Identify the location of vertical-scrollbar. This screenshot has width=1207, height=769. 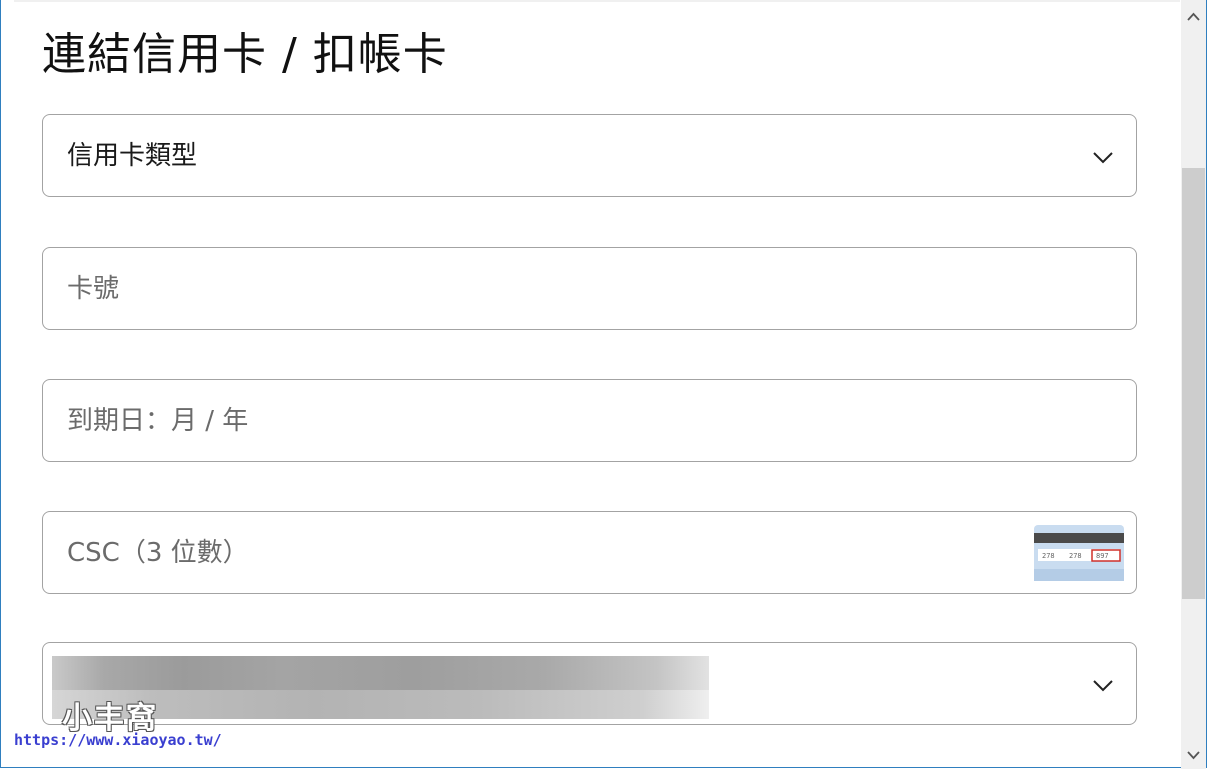
(1193, 384).